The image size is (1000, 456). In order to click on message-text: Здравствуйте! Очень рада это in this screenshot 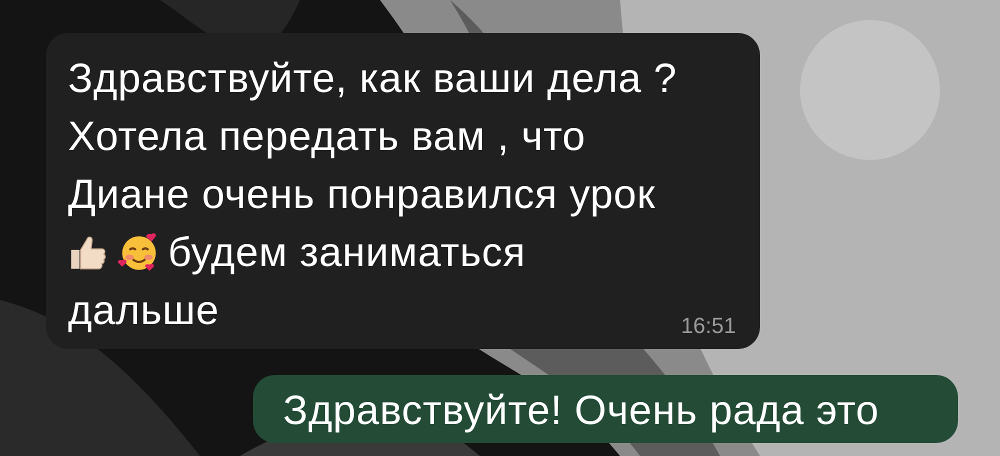, I will do `click(581, 410)`.